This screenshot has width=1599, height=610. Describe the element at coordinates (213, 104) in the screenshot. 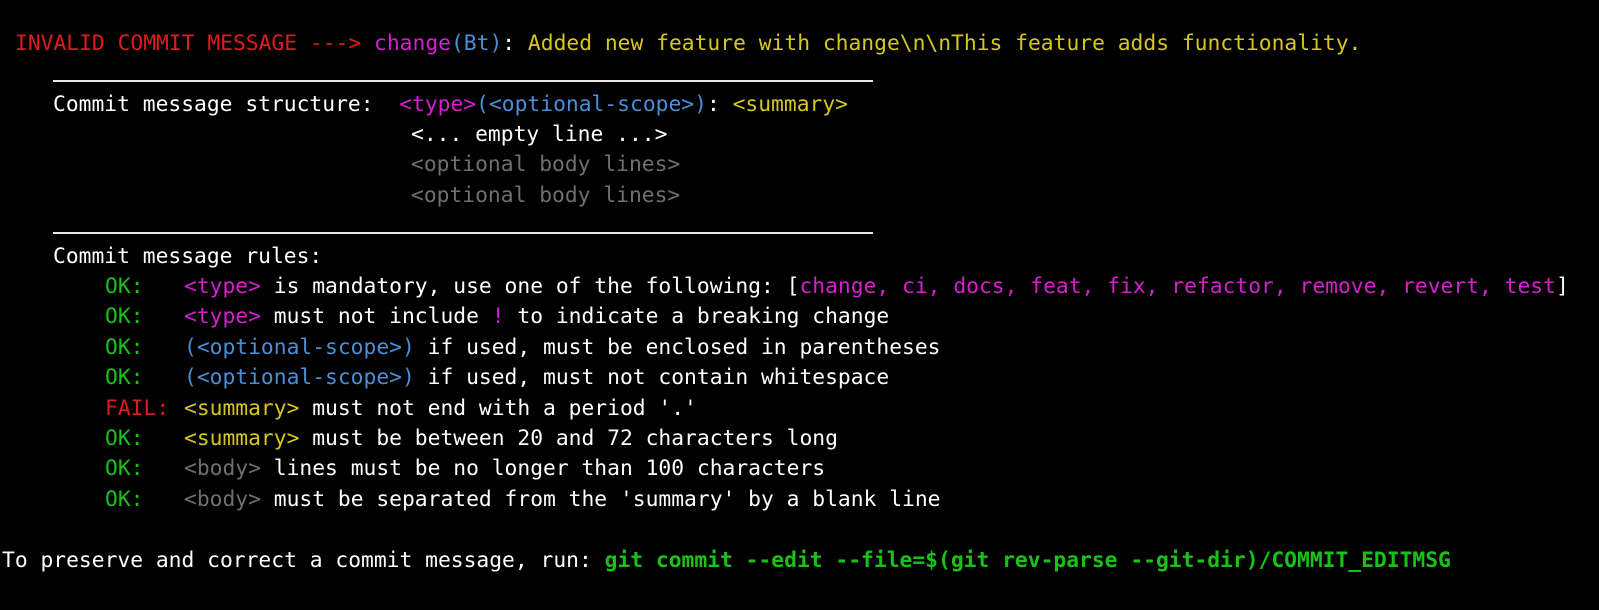

I see `structure-label: Commit message structure:` at that location.